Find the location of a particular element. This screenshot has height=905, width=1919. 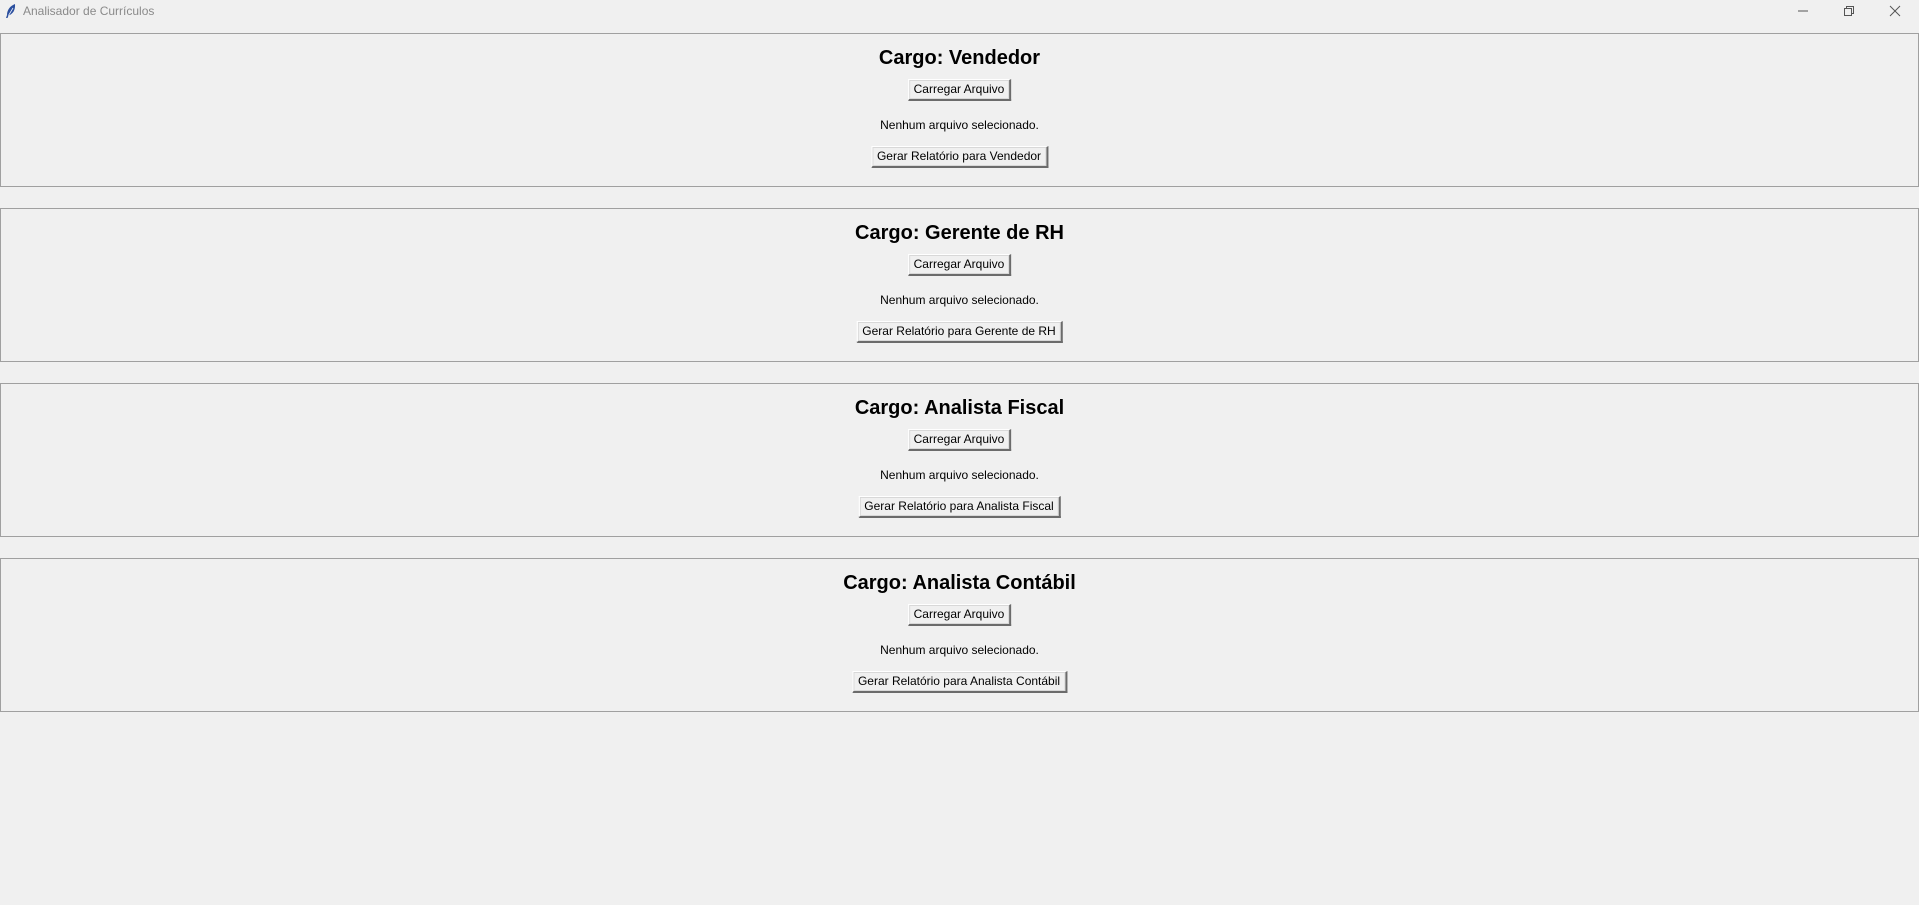

generate-report-button: Gerar Relatório para Analista Contábil is located at coordinates (959, 682).